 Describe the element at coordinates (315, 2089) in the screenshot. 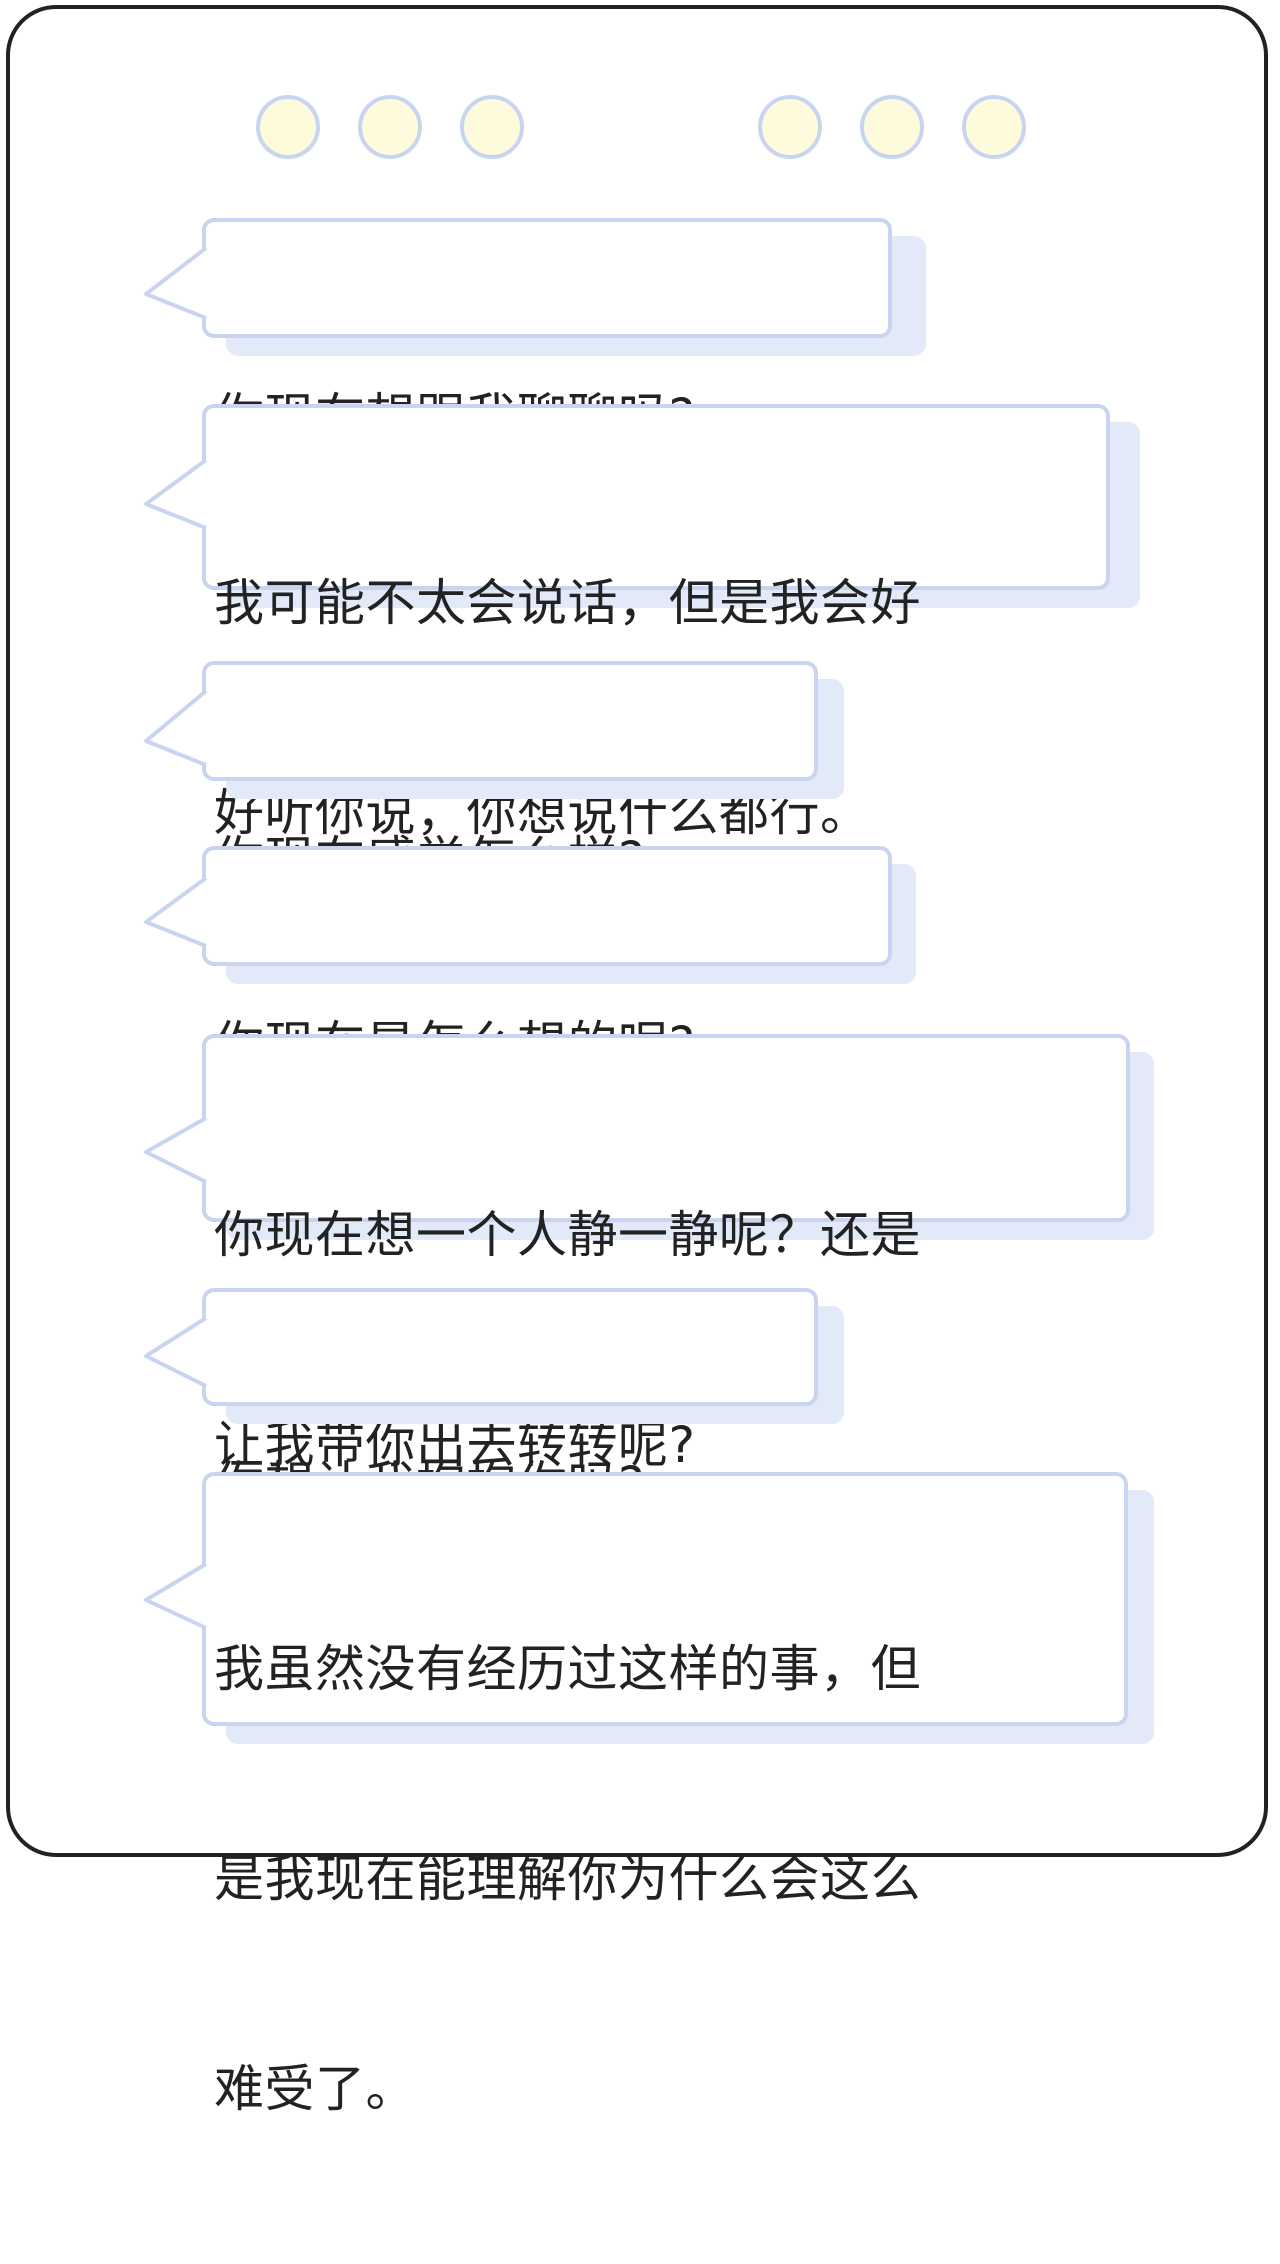

I see `message-line: 难受了。` at that location.